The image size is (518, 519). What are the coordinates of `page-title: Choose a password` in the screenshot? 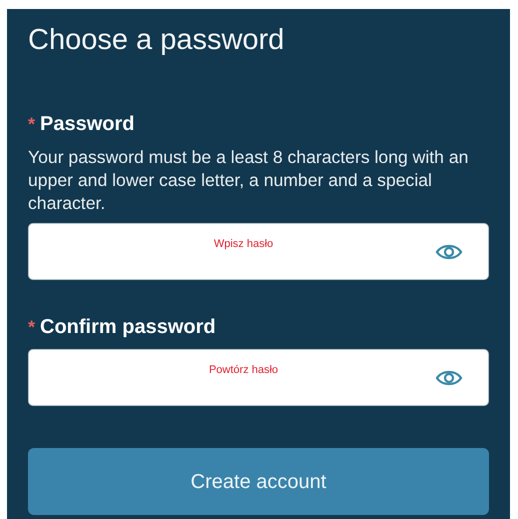 It's located at (157, 40).